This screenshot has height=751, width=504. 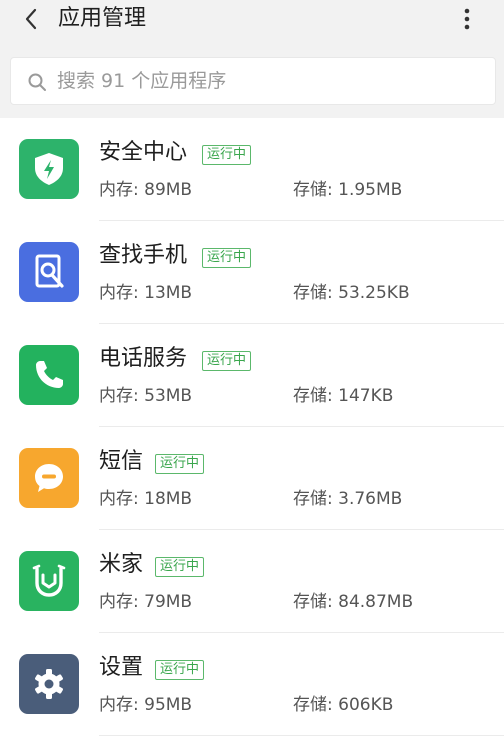 What do you see at coordinates (348, 190) in the screenshot?
I see `storage-usage: 存储: 1.95MB` at bounding box center [348, 190].